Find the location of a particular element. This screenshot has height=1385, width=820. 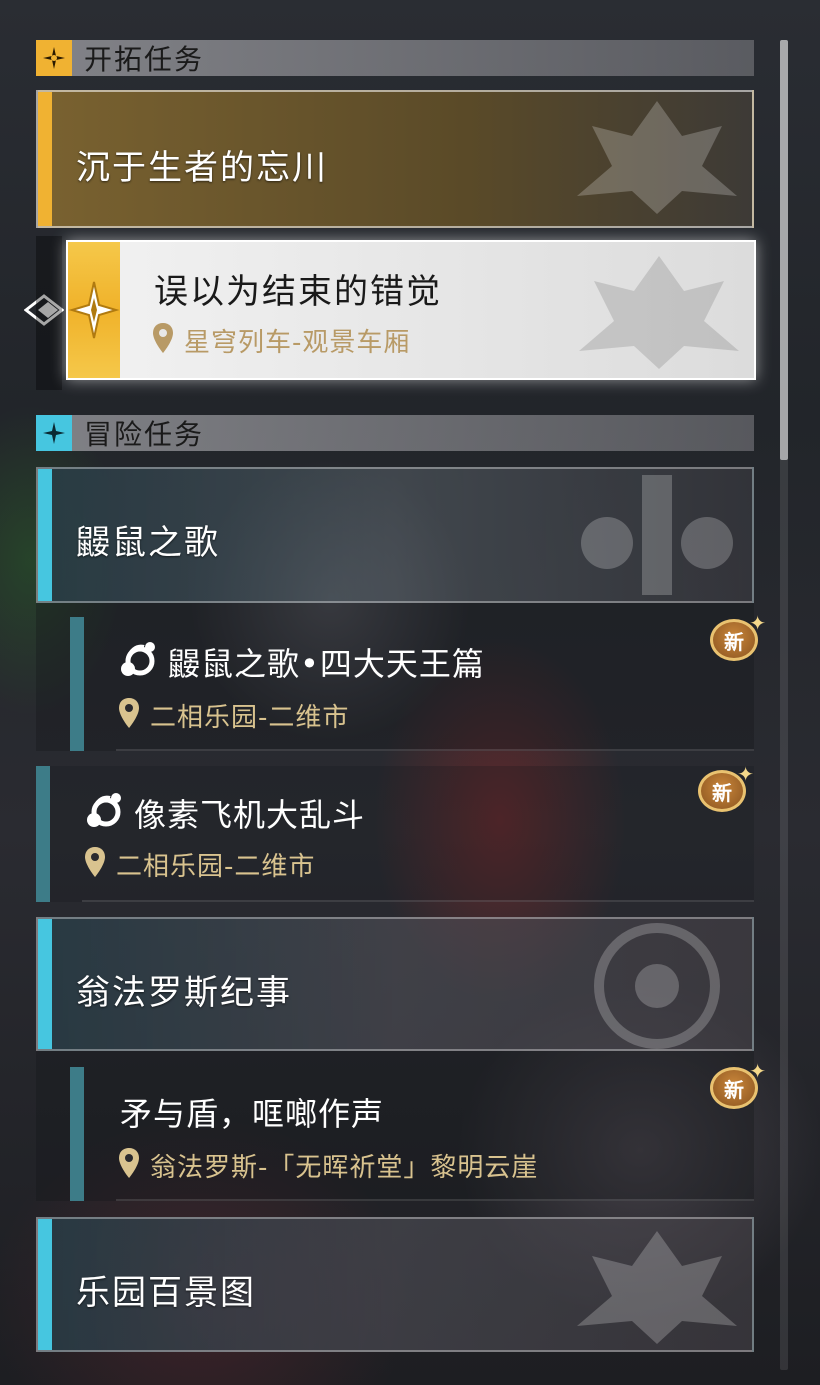

quest-group-title: 沉于生者的忘川 is located at coordinates (202, 168).